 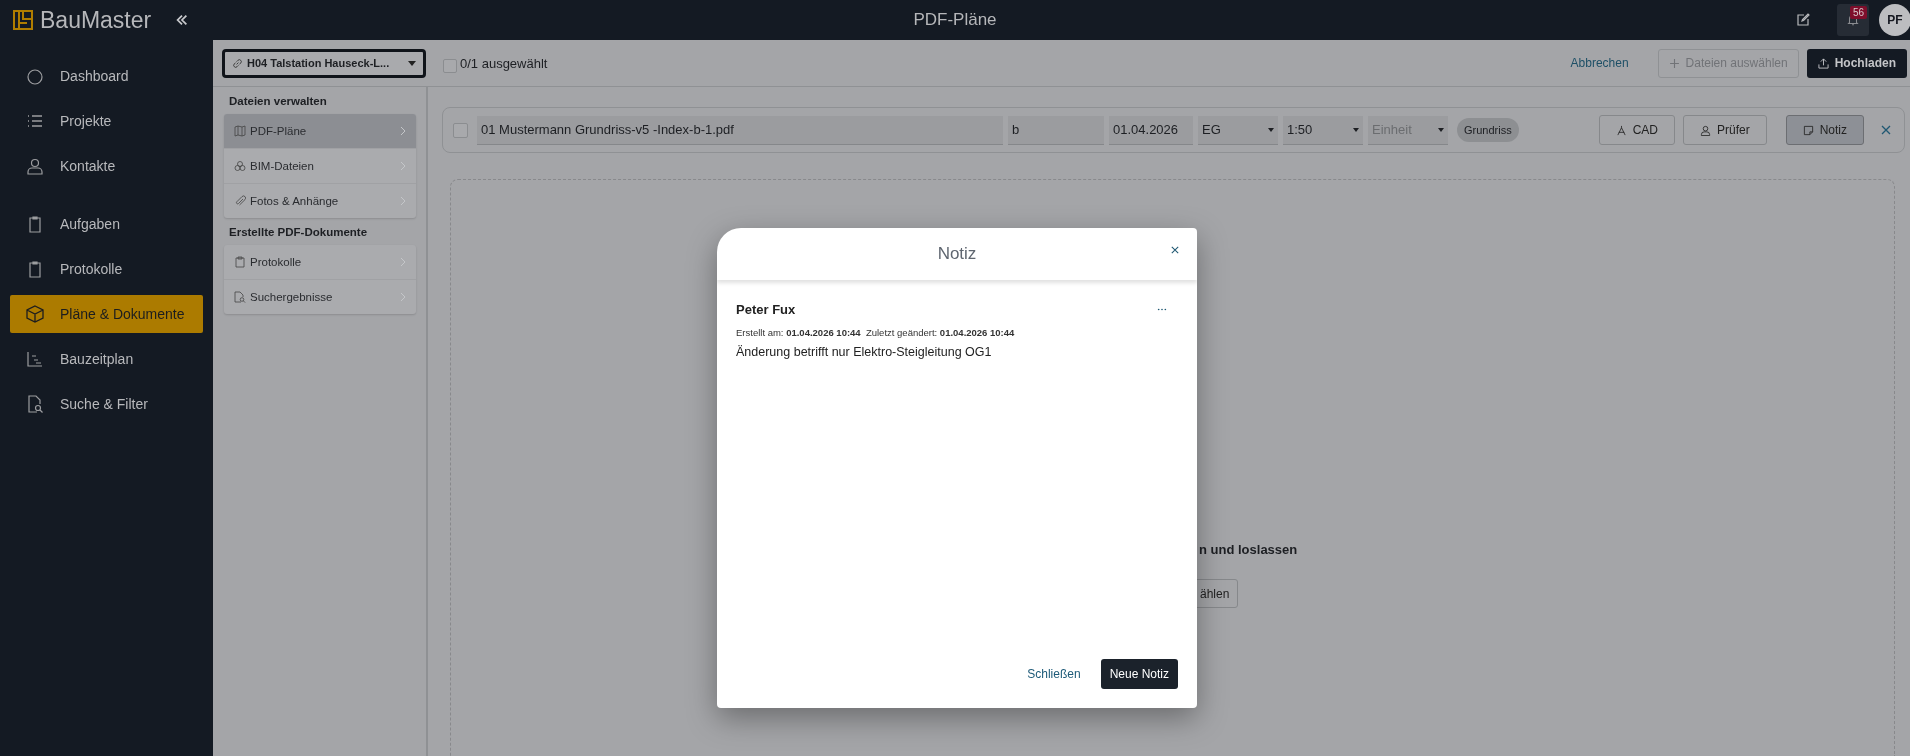 What do you see at coordinates (1248, 549) in the screenshot?
I see `dropzone-title: n und loslassen` at bounding box center [1248, 549].